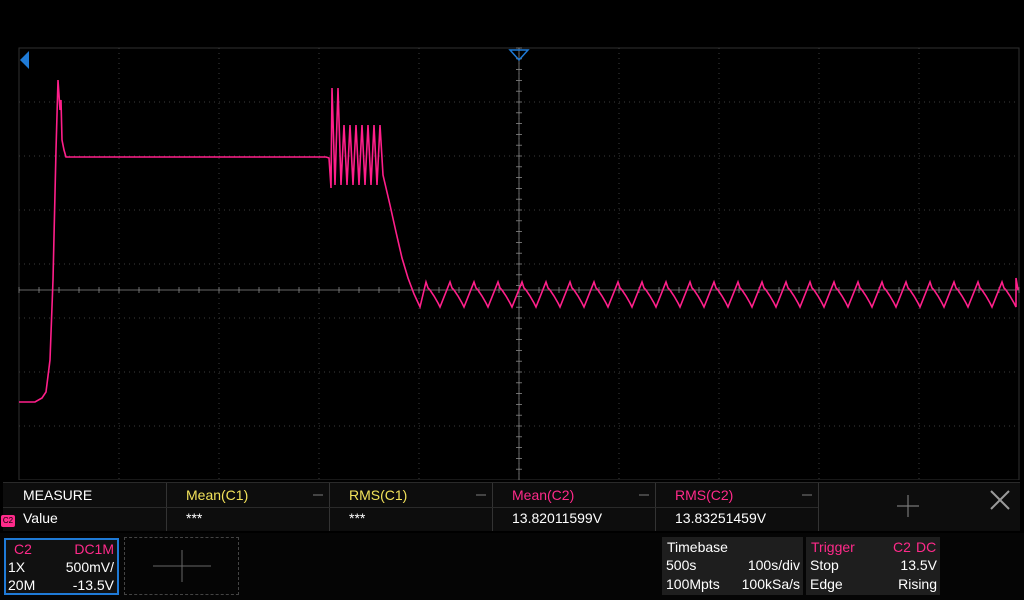  What do you see at coordinates (833, 547) in the screenshot?
I see `trigger-title: Trigger` at bounding box center [833, 547].